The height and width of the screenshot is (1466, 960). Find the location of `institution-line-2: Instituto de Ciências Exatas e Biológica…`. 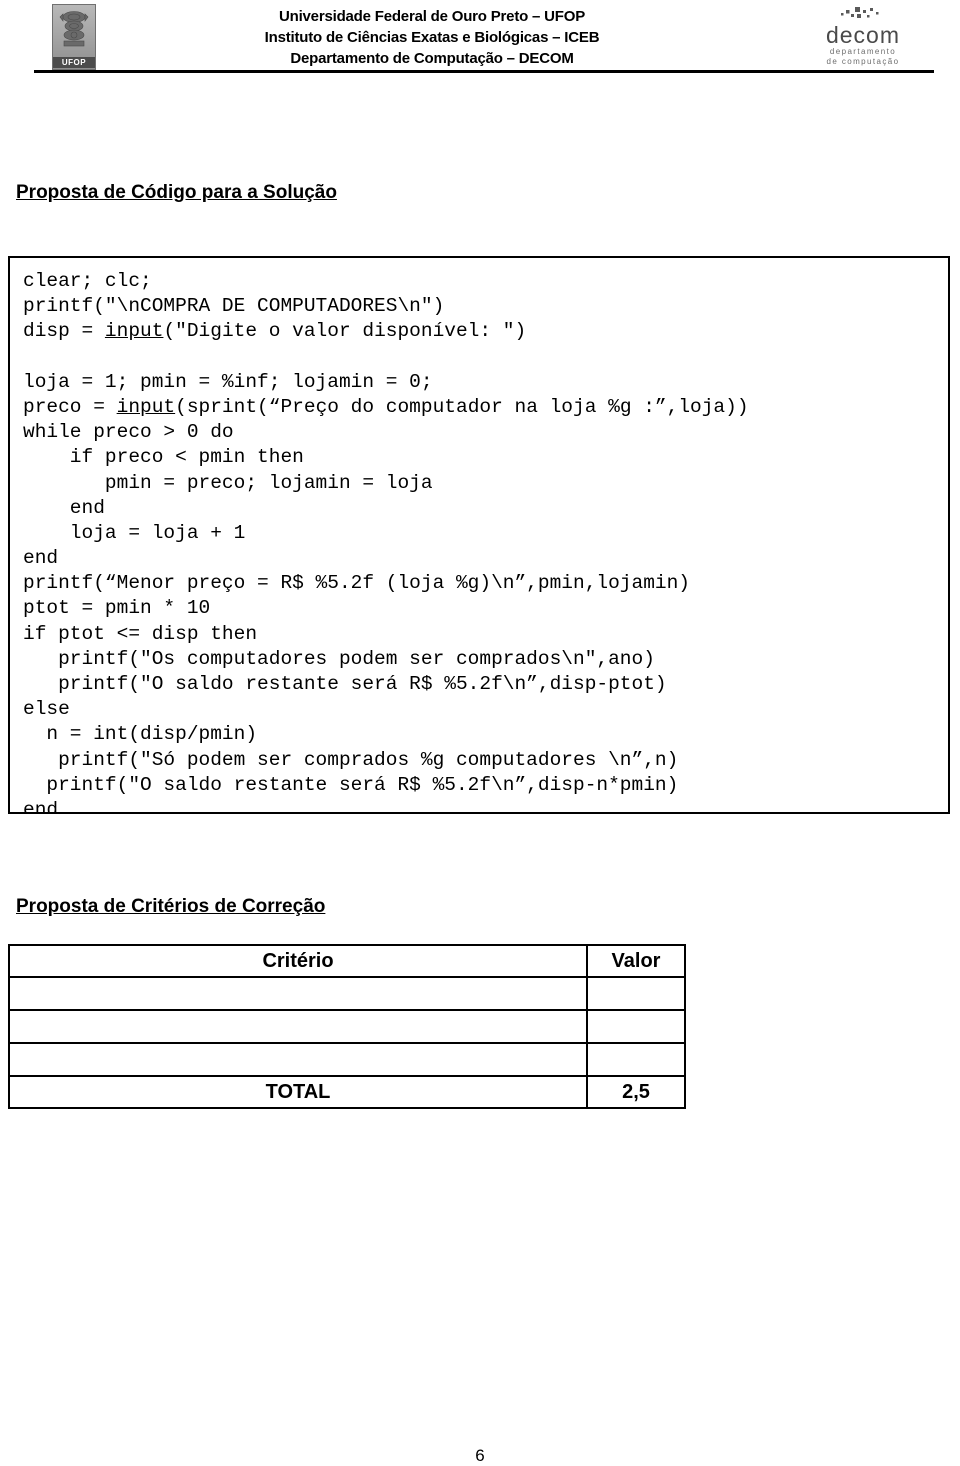

institution-line-2: Instituto de Ciências Exatas e Biológica… is located at coordinates (432, 37).